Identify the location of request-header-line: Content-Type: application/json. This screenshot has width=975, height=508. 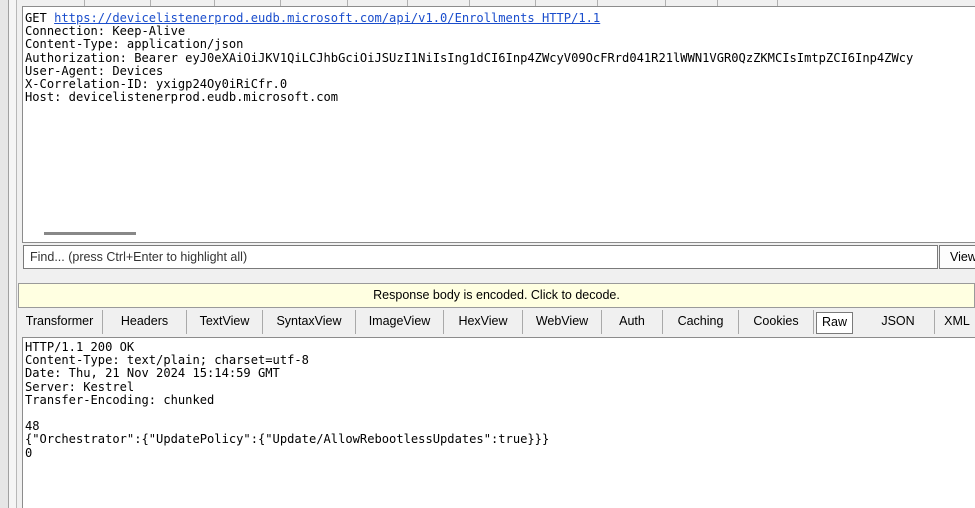
(134, 44).